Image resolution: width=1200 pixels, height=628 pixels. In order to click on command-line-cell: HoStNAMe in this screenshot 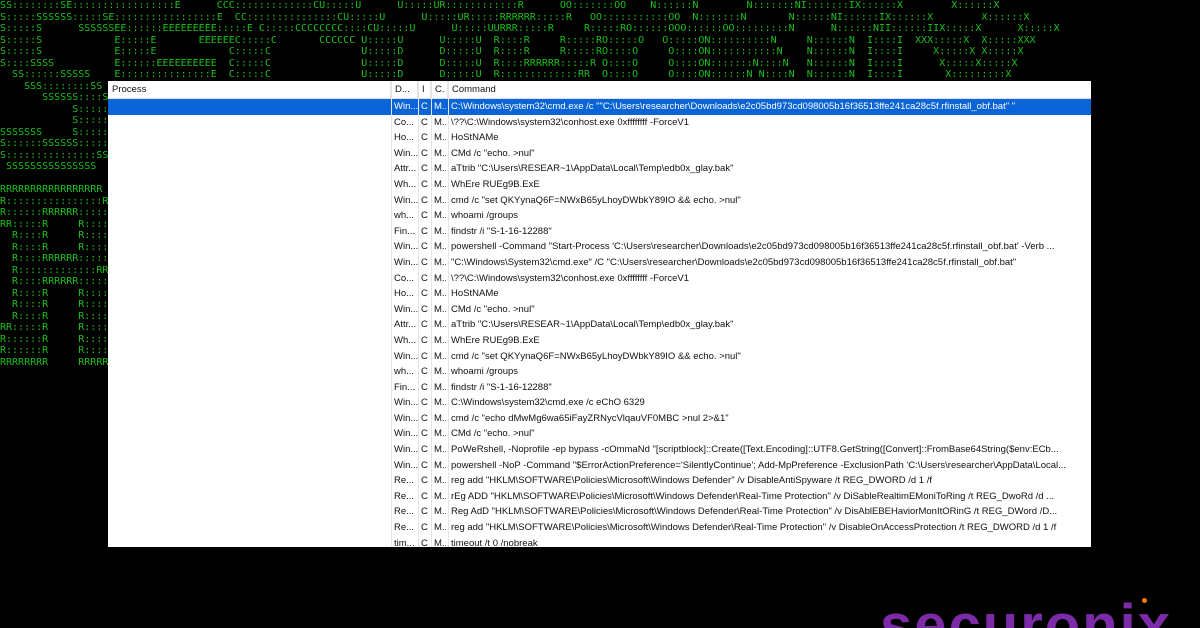, I will do `click(475, 138)`.